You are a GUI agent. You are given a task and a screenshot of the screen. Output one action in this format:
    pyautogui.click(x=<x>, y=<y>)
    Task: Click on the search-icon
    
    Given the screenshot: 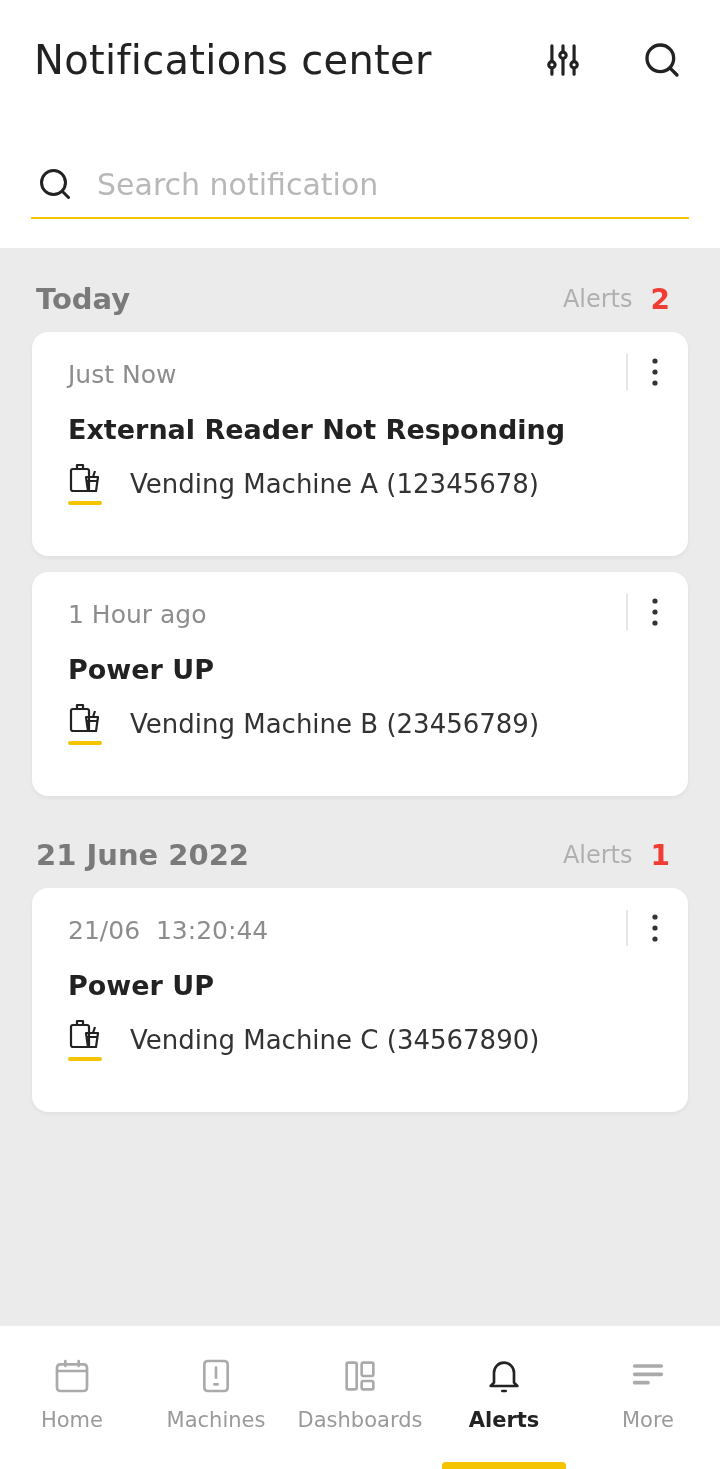 What is the action you would take?
    pyautogui.click(x=55, y=184)
    